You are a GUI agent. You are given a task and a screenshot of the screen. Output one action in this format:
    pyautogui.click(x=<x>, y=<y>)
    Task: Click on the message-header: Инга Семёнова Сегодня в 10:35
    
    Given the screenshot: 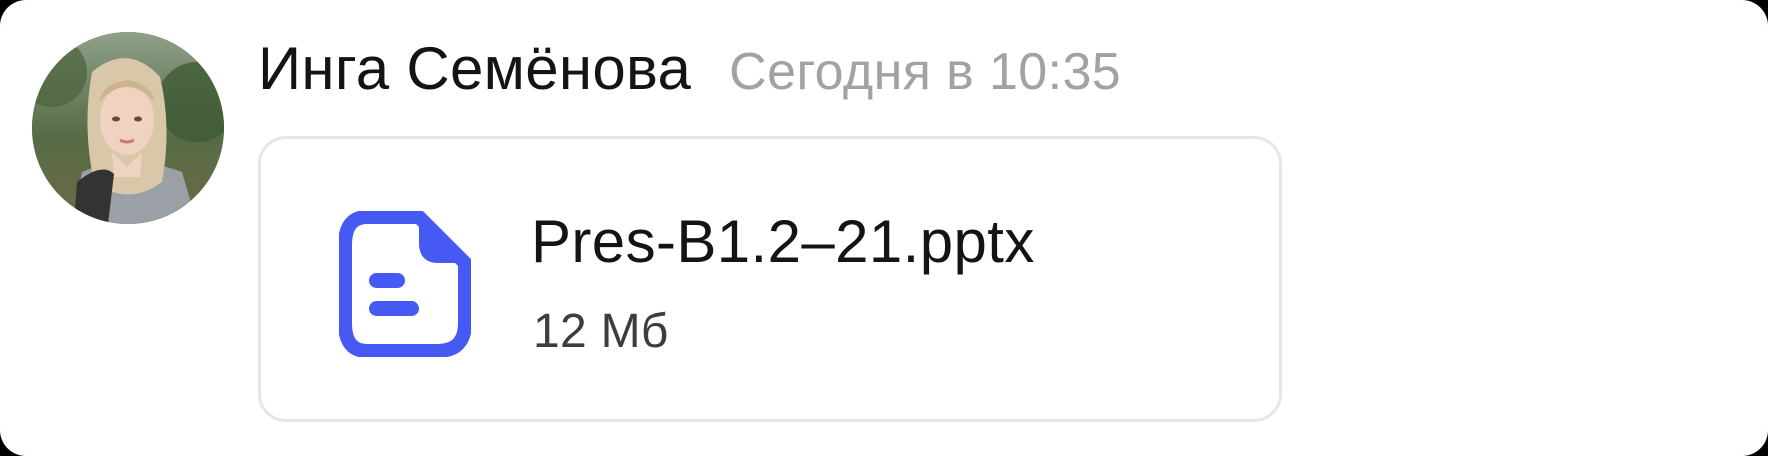 What is the action you would take?
    pyautogui.click(x=689, y=76)
    